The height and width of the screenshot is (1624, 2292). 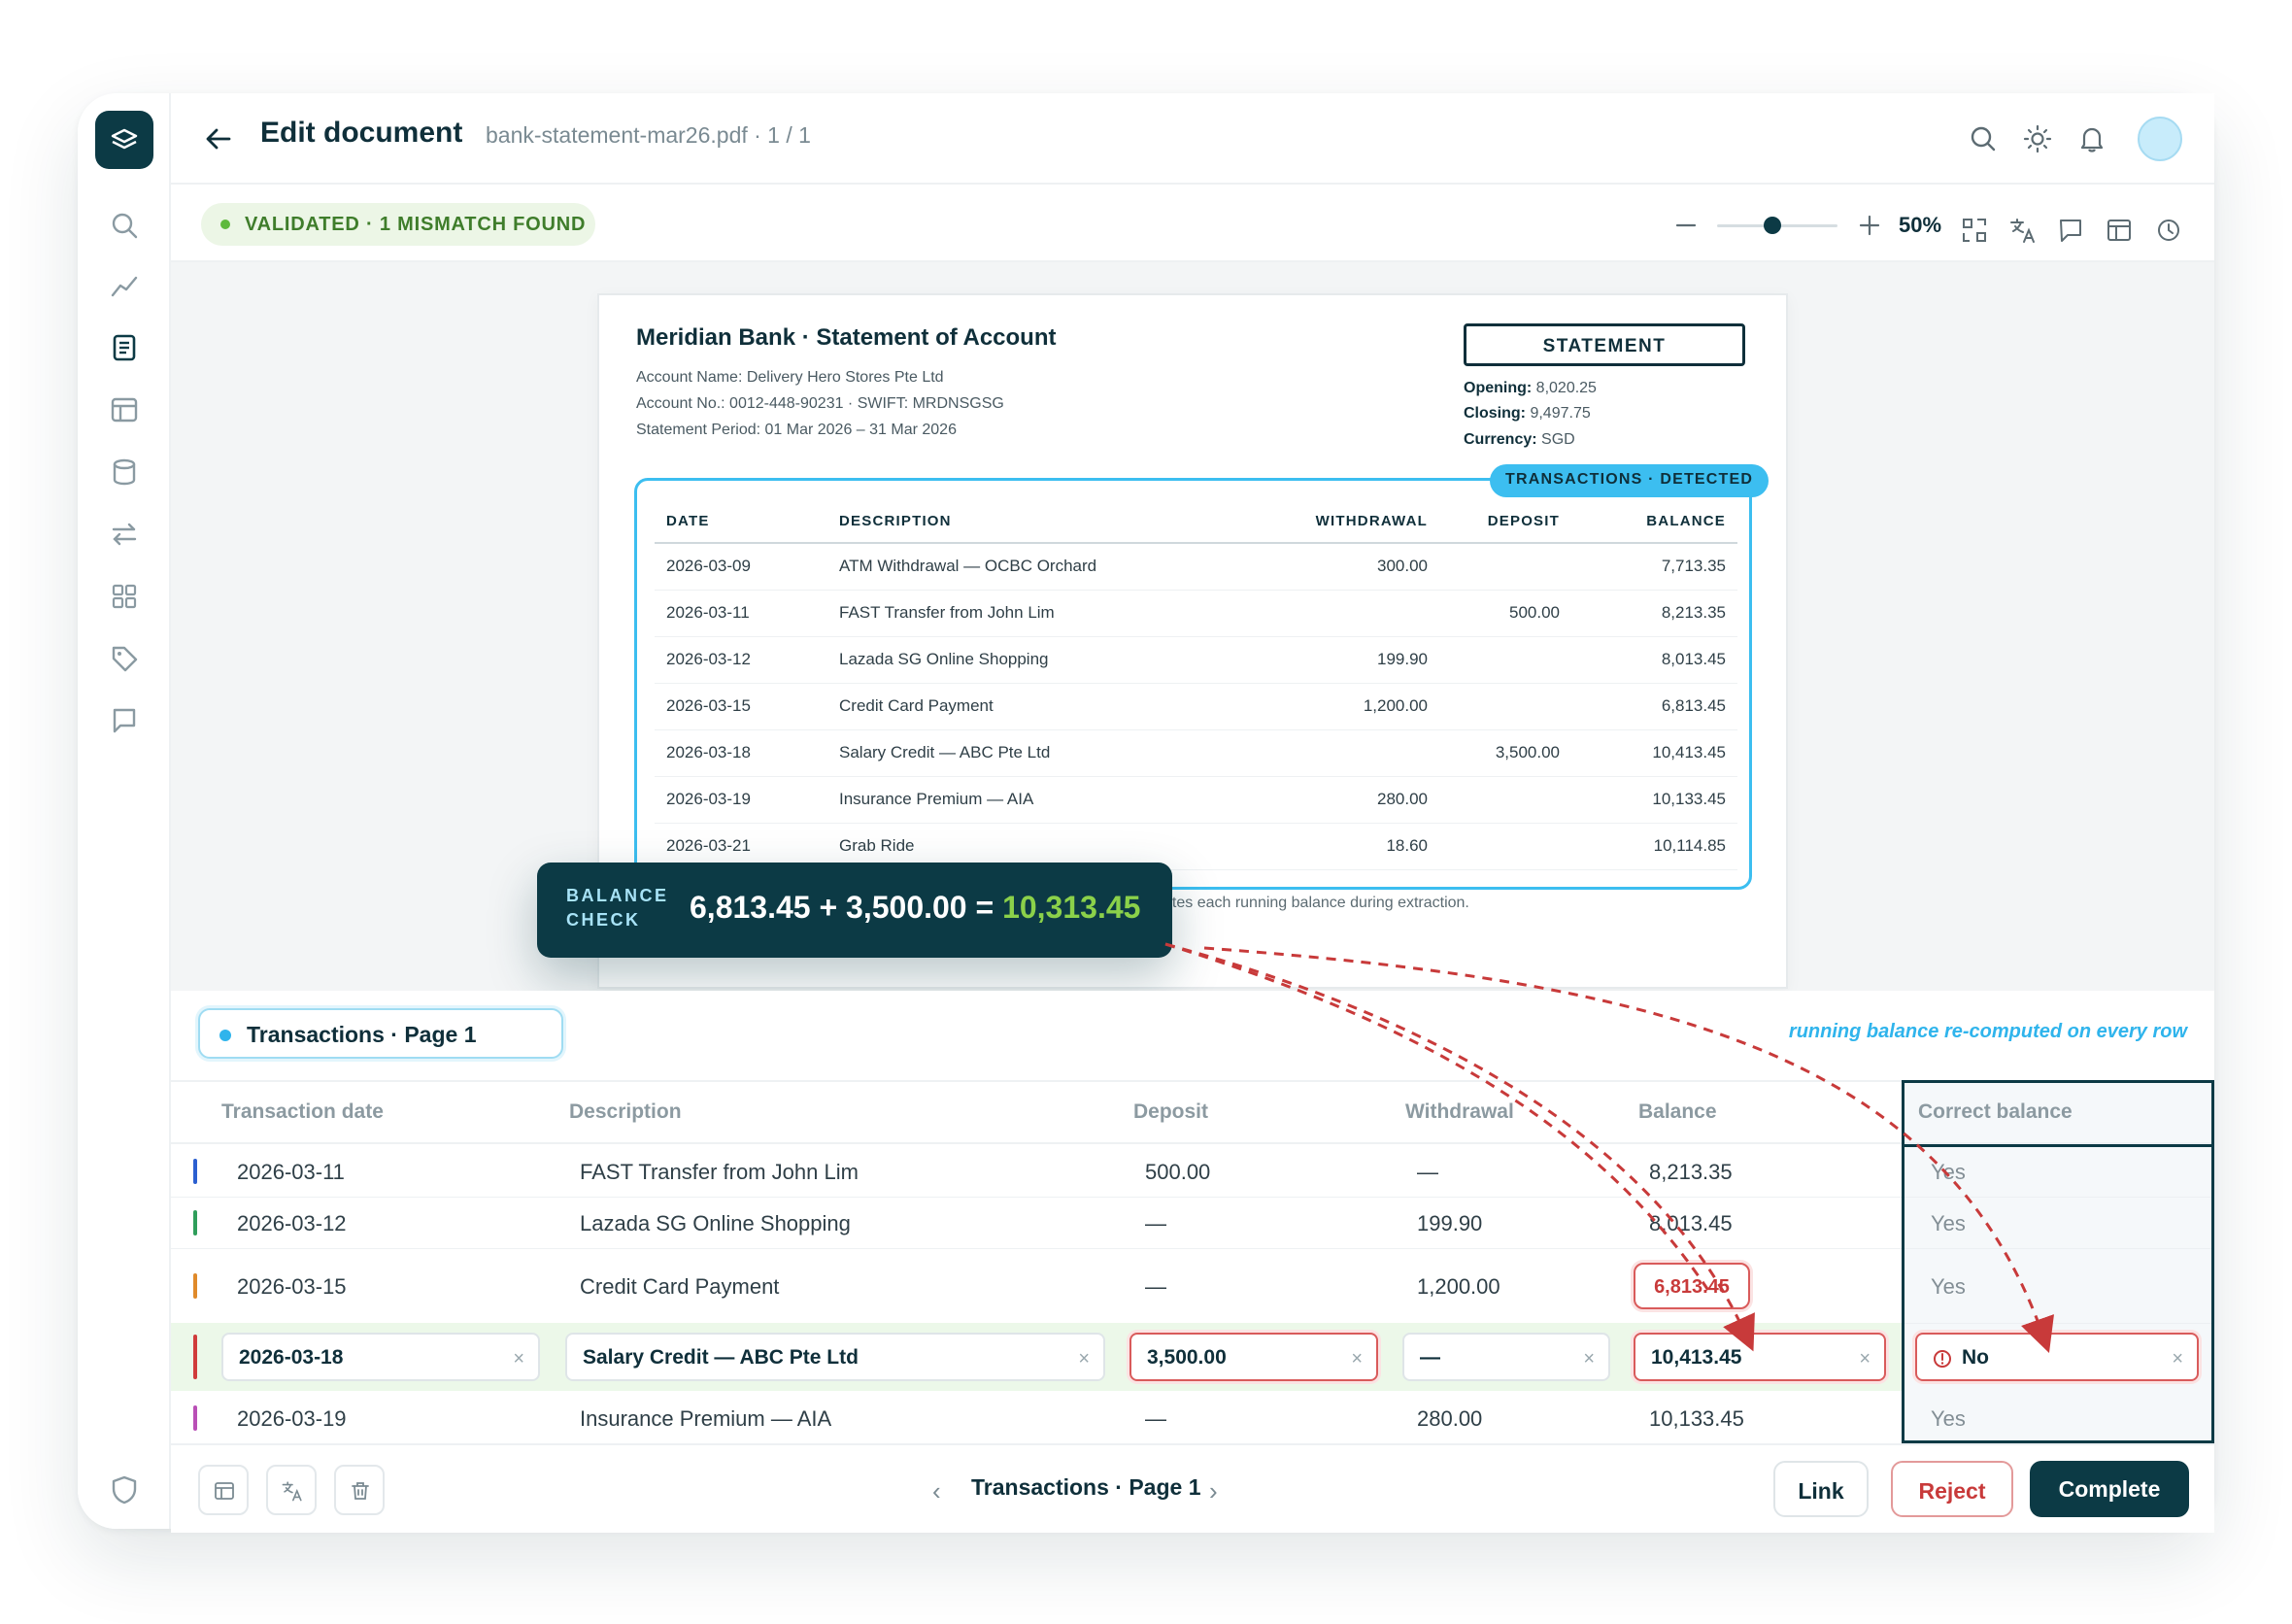 I want to click on statement-cell-date: 2026-03-09, so click(x=741, y=567).